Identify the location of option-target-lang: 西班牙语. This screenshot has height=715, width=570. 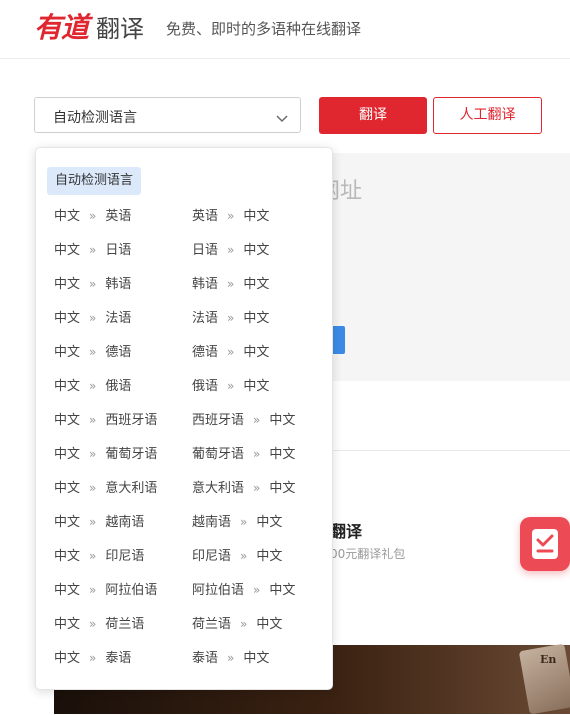
(131, 420).